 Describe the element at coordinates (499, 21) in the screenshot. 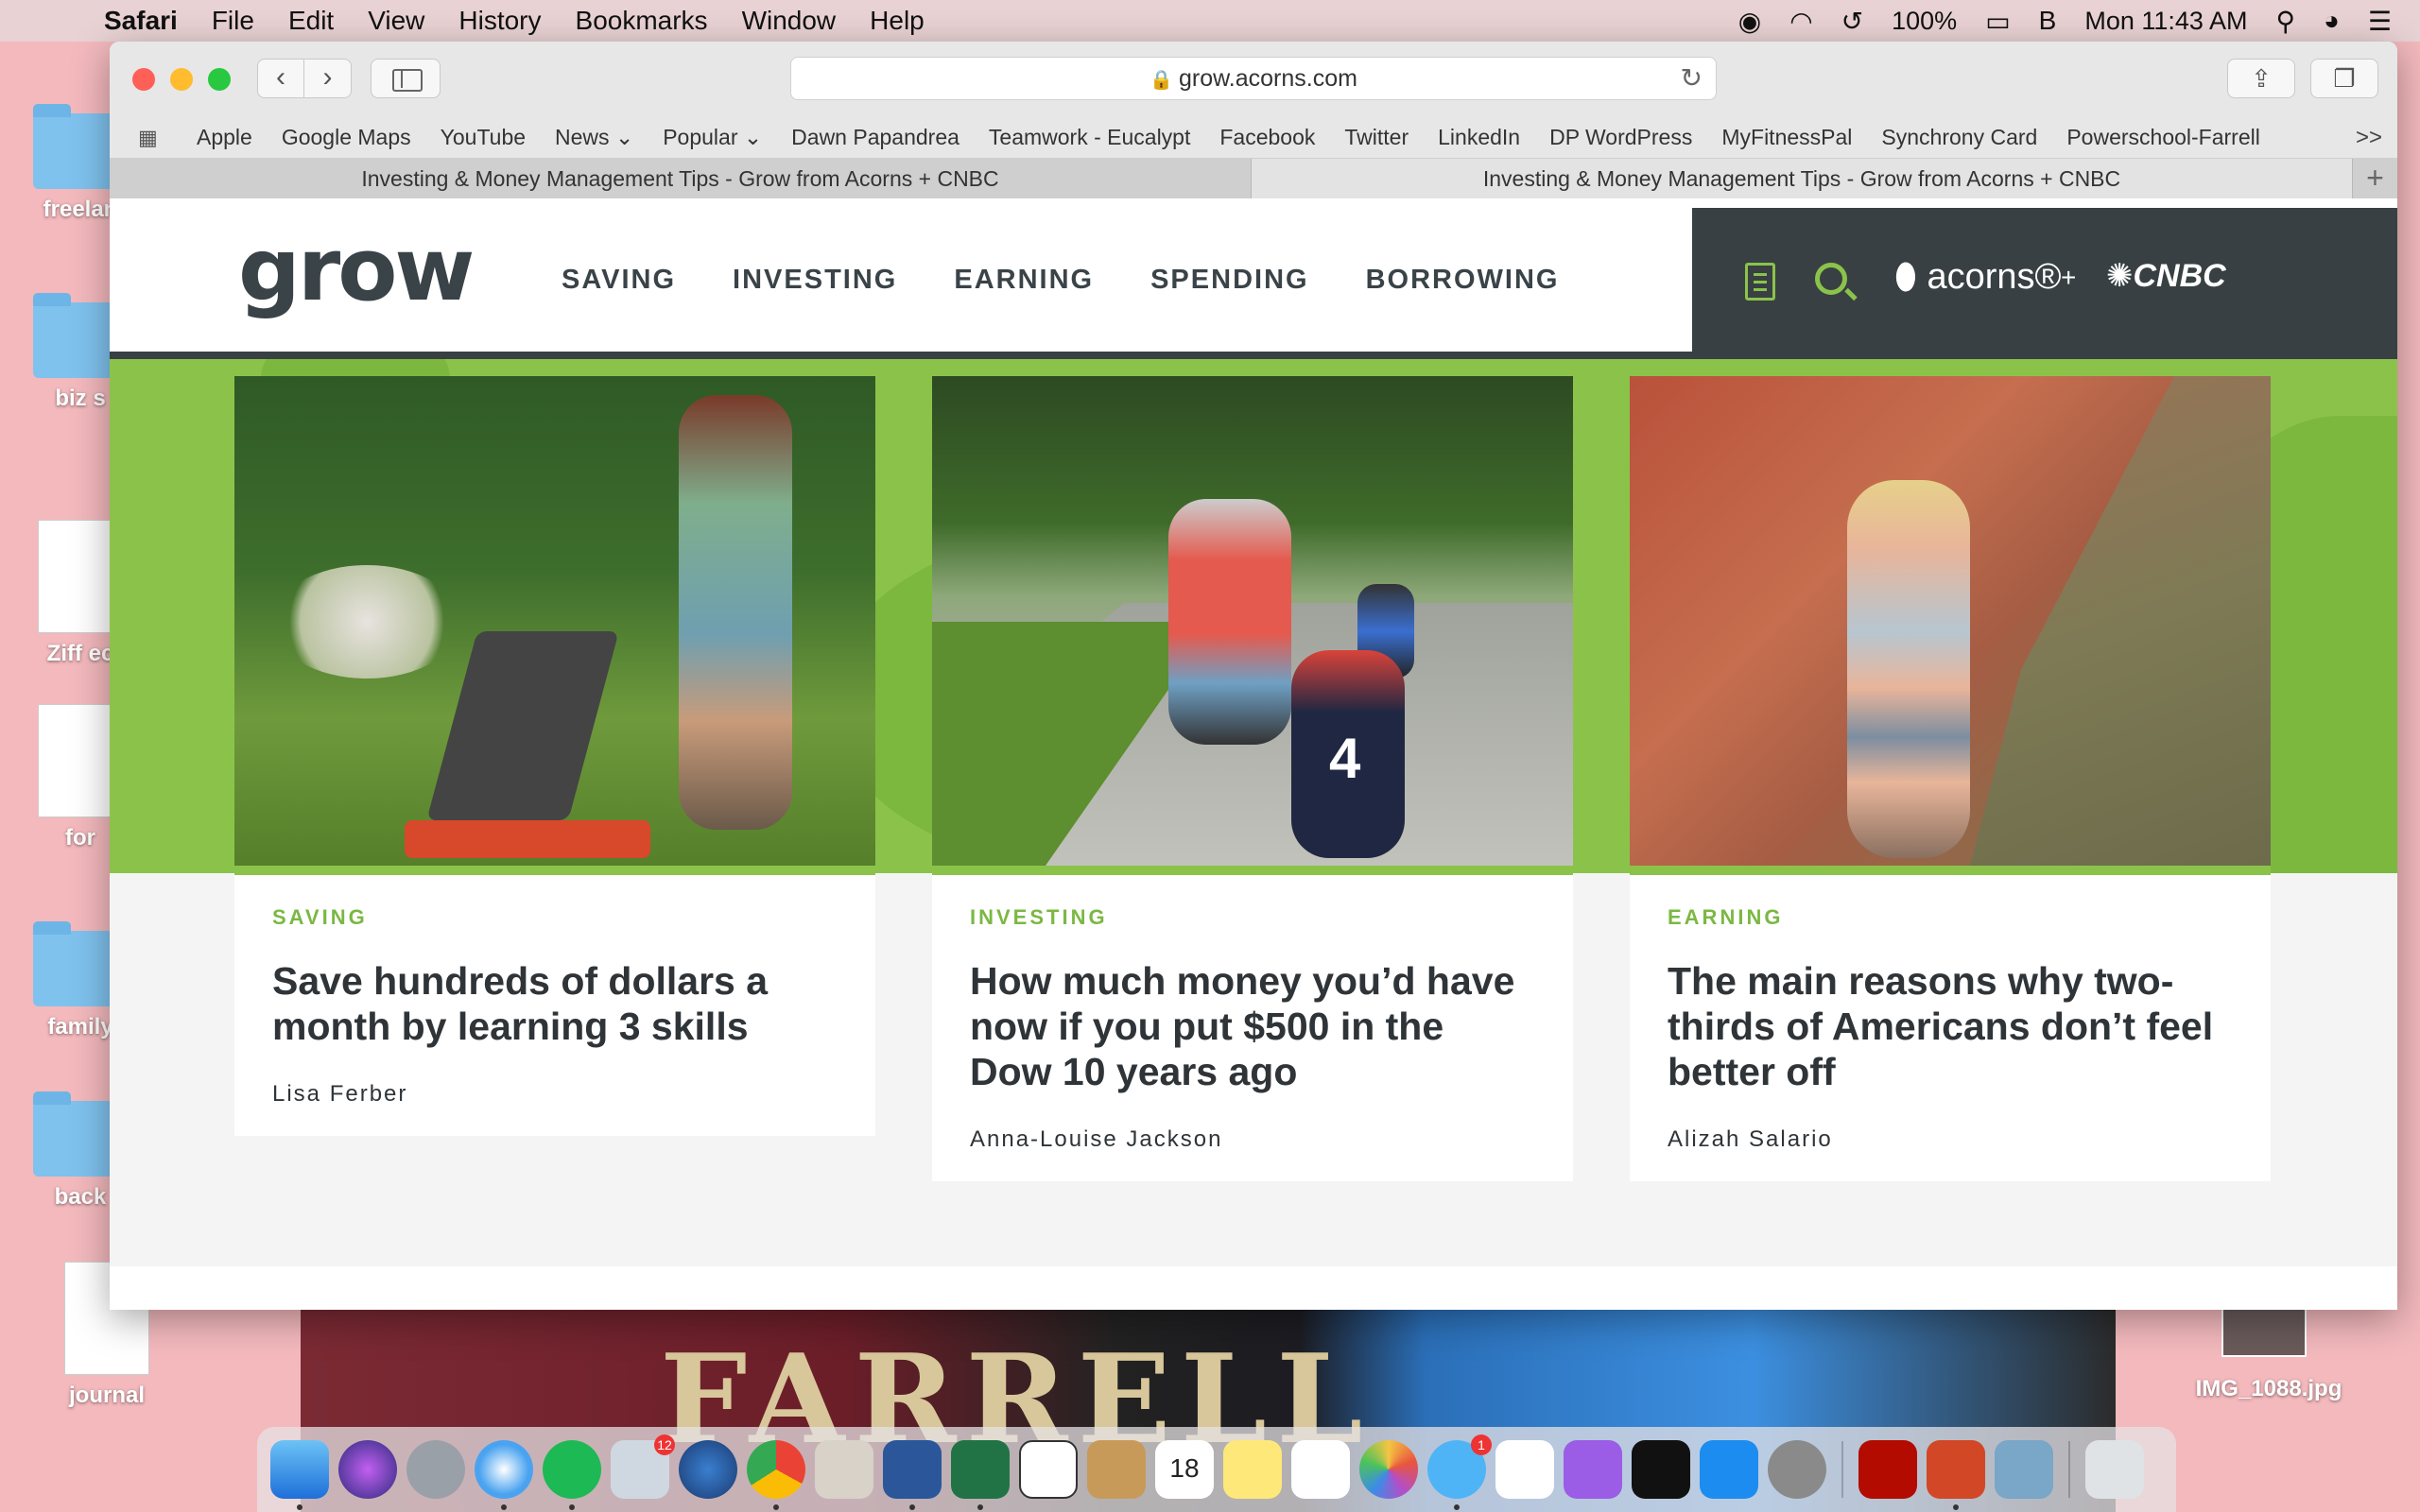

I see `menu-history: History` at that location.